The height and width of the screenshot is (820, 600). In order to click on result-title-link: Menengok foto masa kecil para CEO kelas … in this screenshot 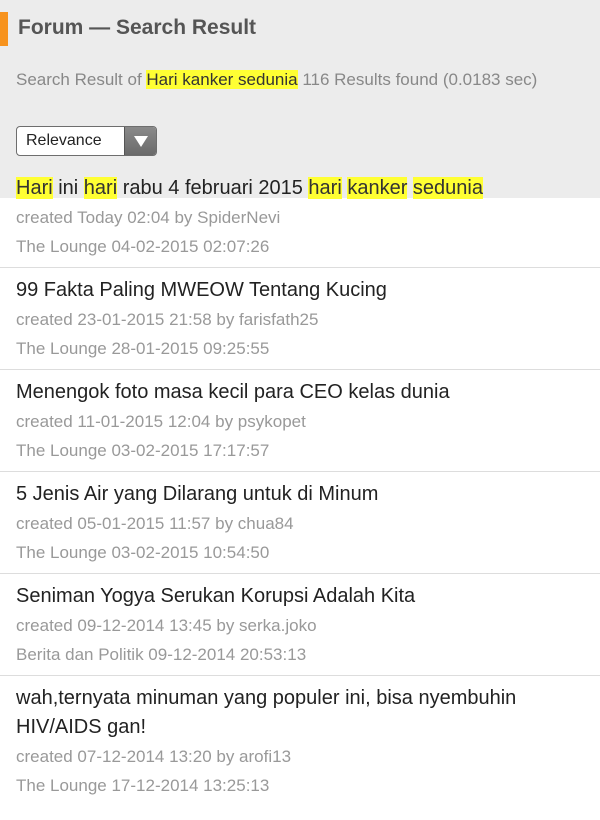, I will do `click(300, 392)`.